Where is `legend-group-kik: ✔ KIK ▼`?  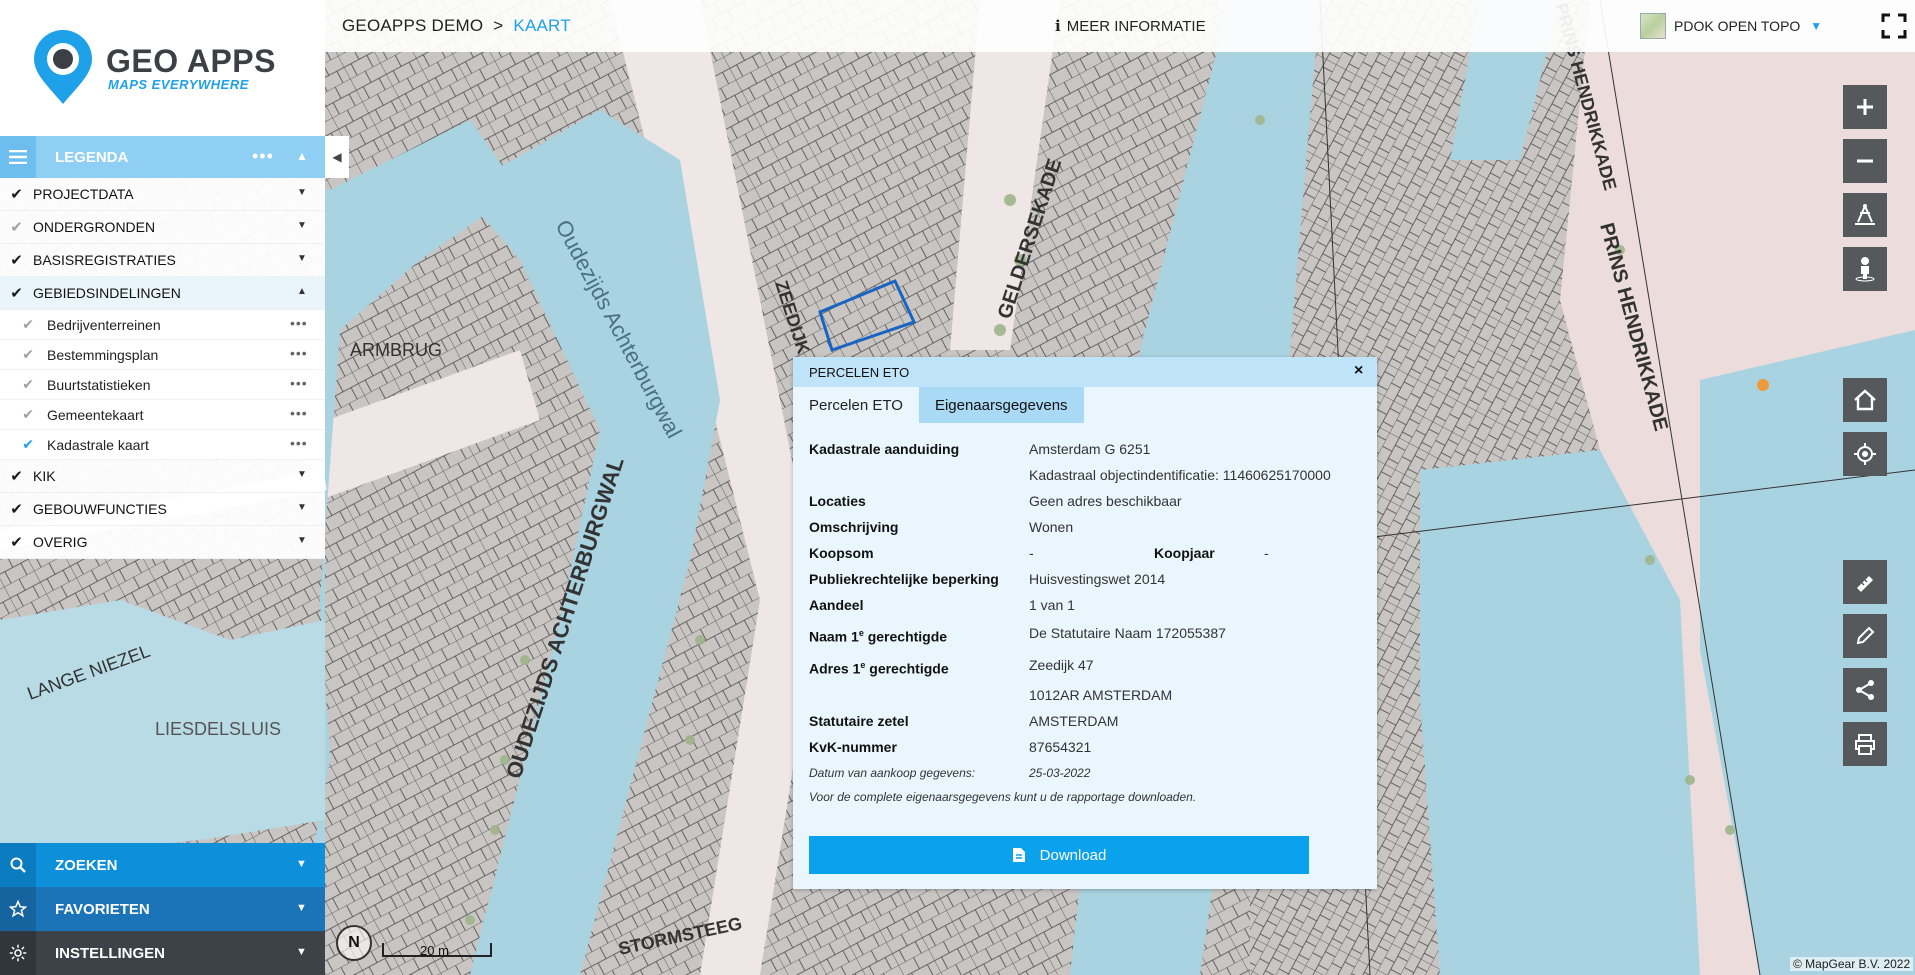
legend-group-kik: ✔ KIK ▼ is located at coordinates (162, 476).